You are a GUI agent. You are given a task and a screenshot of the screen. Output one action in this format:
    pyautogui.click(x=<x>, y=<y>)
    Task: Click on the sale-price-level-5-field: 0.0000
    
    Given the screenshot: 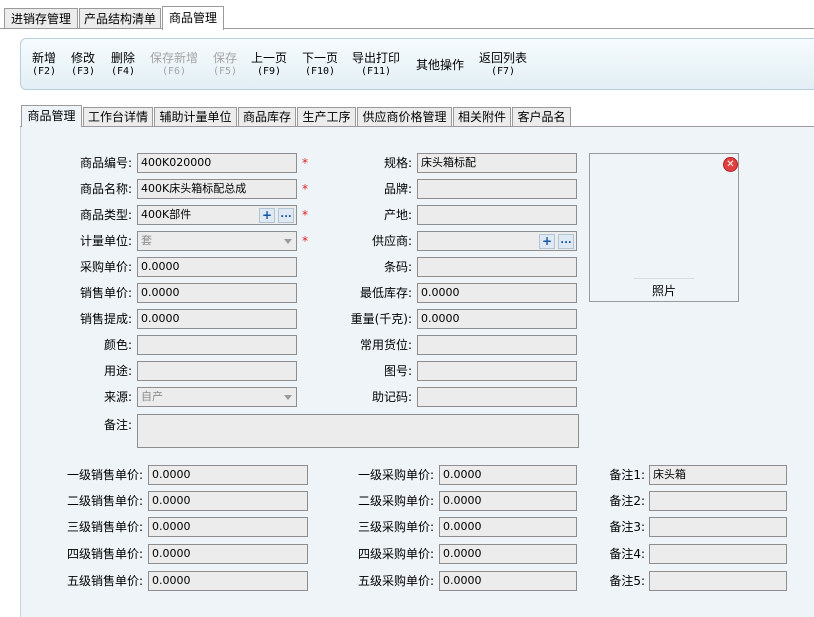 What is the action you would take?
    pyautogui.click(x=228, y=581)
    